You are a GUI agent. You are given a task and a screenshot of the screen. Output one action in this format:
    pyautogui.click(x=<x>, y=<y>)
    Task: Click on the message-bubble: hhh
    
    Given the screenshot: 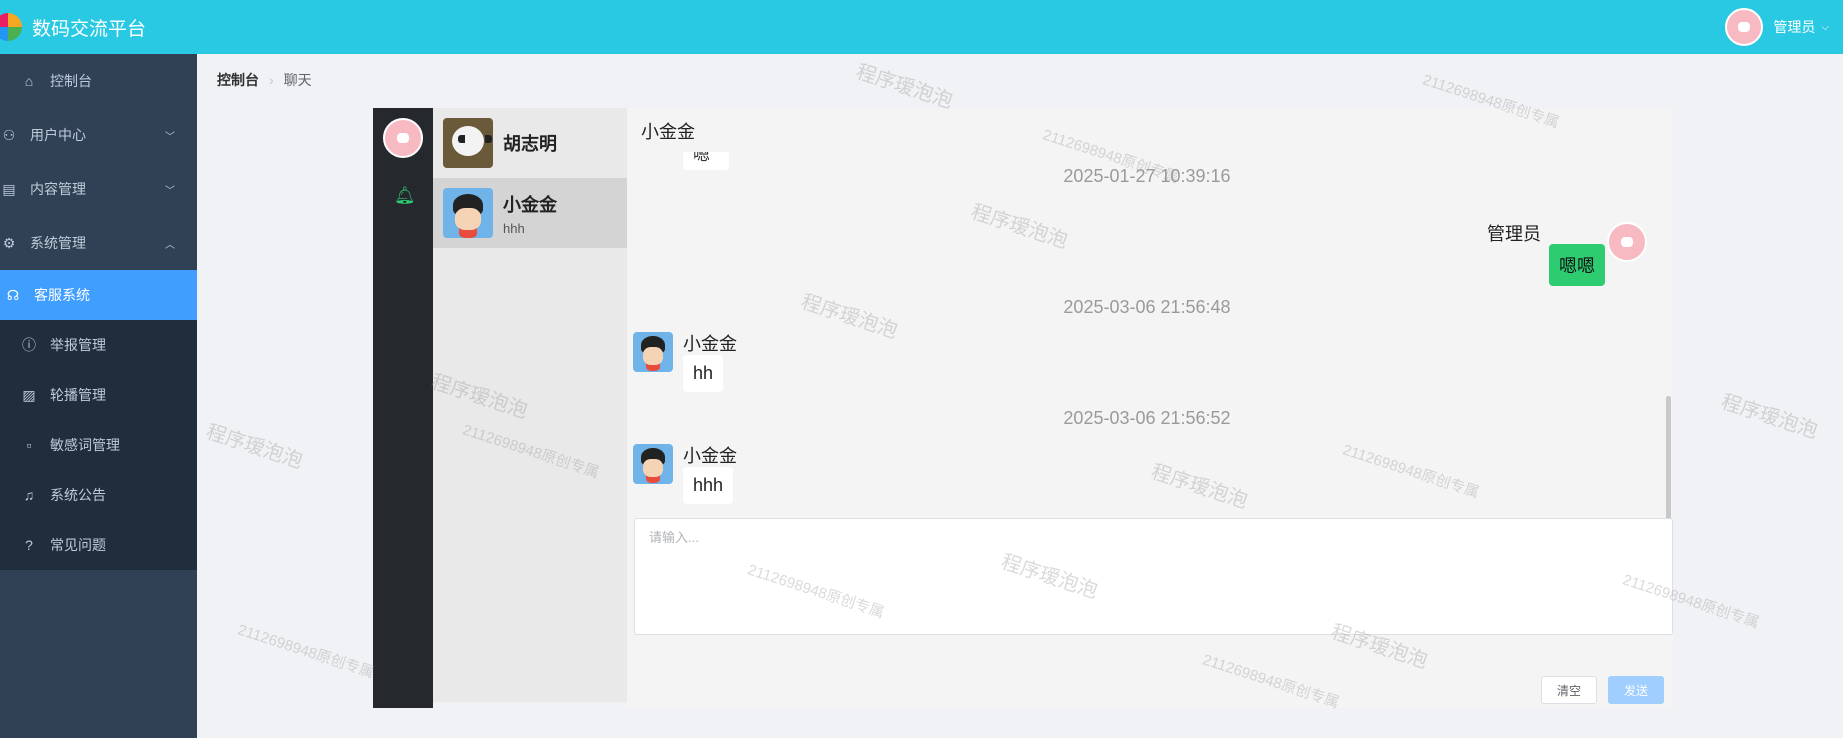 What is the action you would take?
    pyautogui.click(x=708, y=485)
    